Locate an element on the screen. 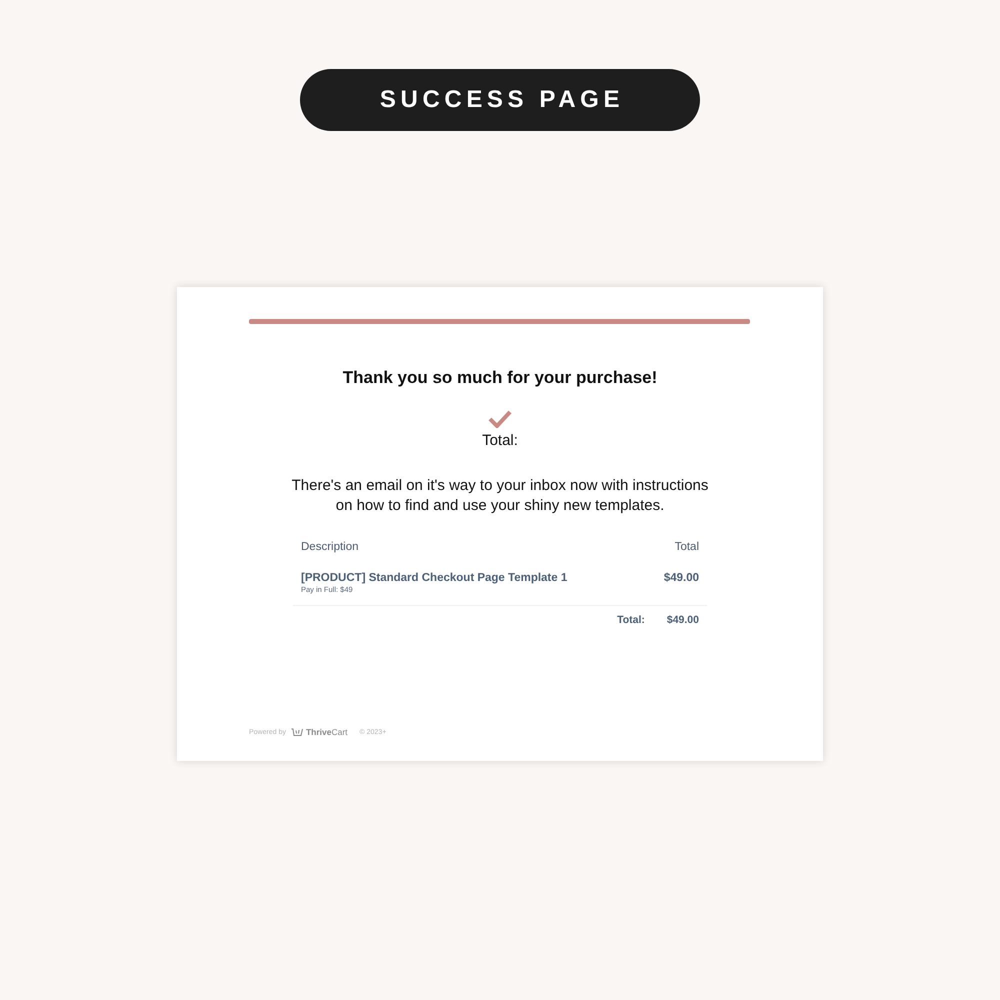 The width and height of the screenshot is (1000, 1000). checkmark-icon is located at coordinates (500, 419).